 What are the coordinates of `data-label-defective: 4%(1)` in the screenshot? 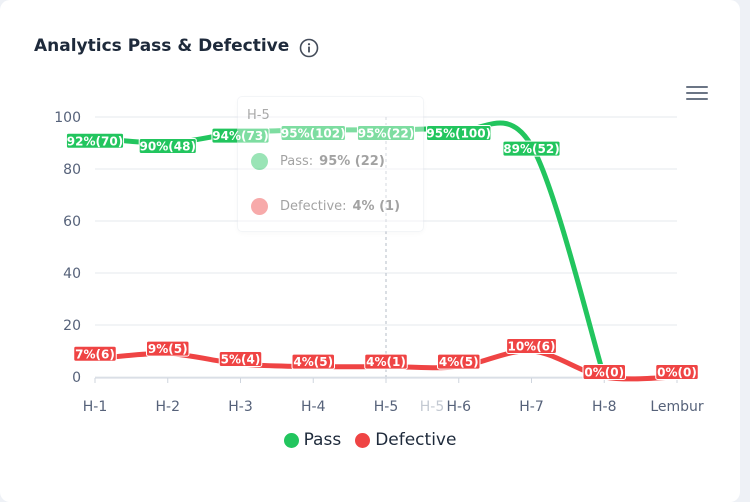 It's located at (386, 362).